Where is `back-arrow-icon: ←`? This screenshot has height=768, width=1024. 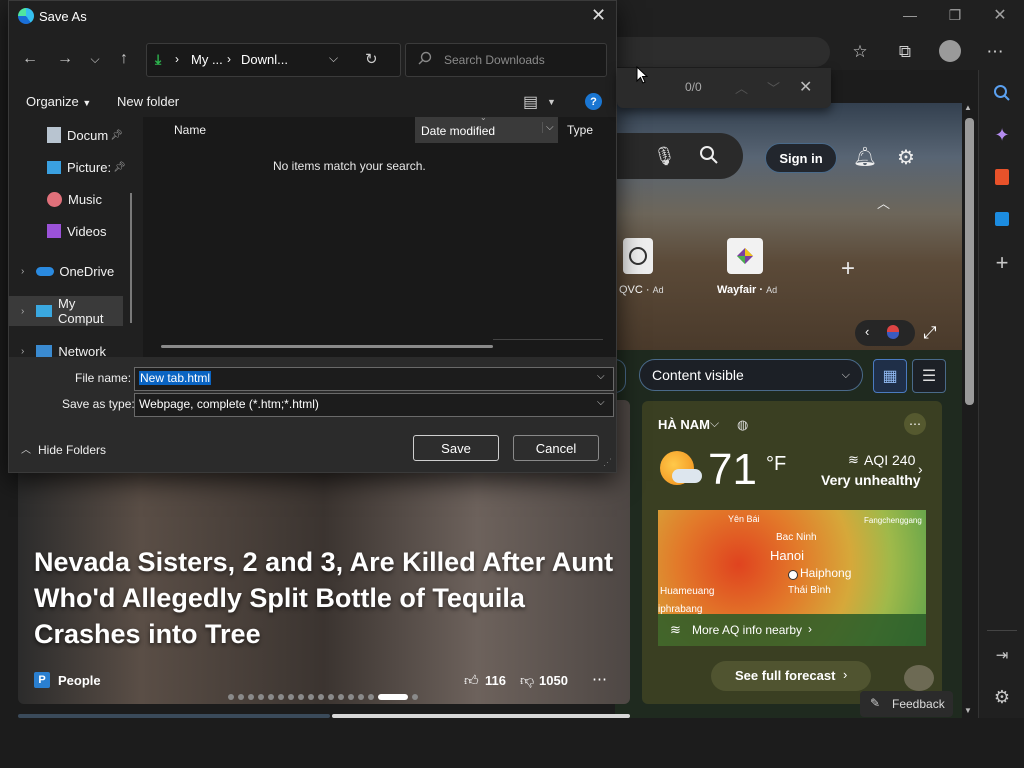 back-arrow-icon: ← is located at coordinates (30, 59).